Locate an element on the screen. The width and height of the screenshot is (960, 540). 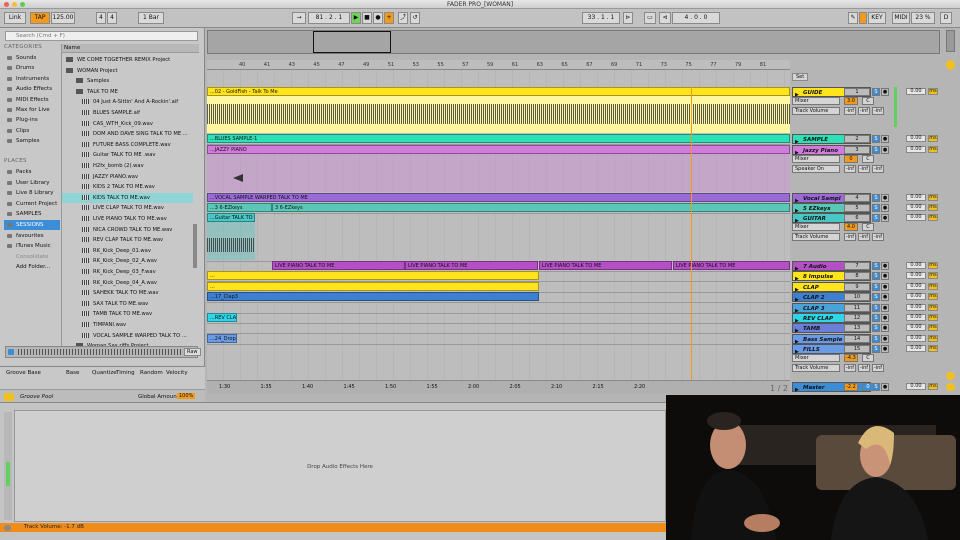
close-window-button is located at coordinates (6, 4).